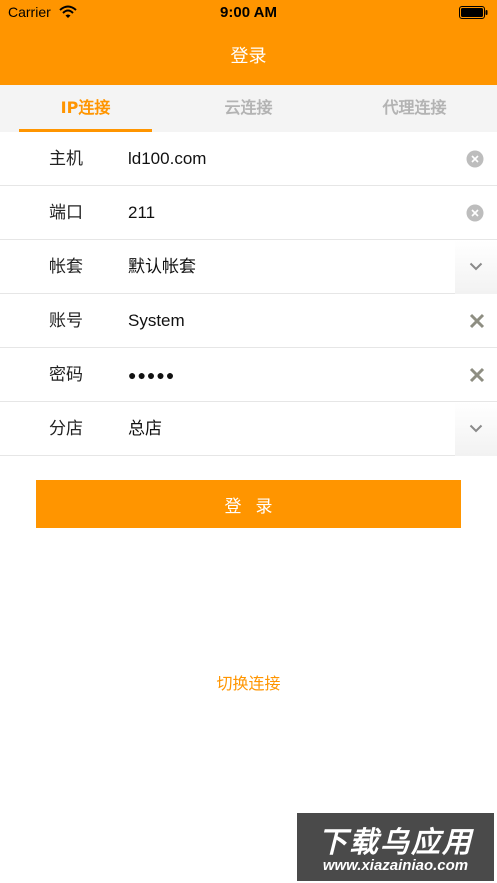 The image size is (497, 883). I want to click on connection-tabs: IP连接 云连接 代理连接, so click(248, 108).